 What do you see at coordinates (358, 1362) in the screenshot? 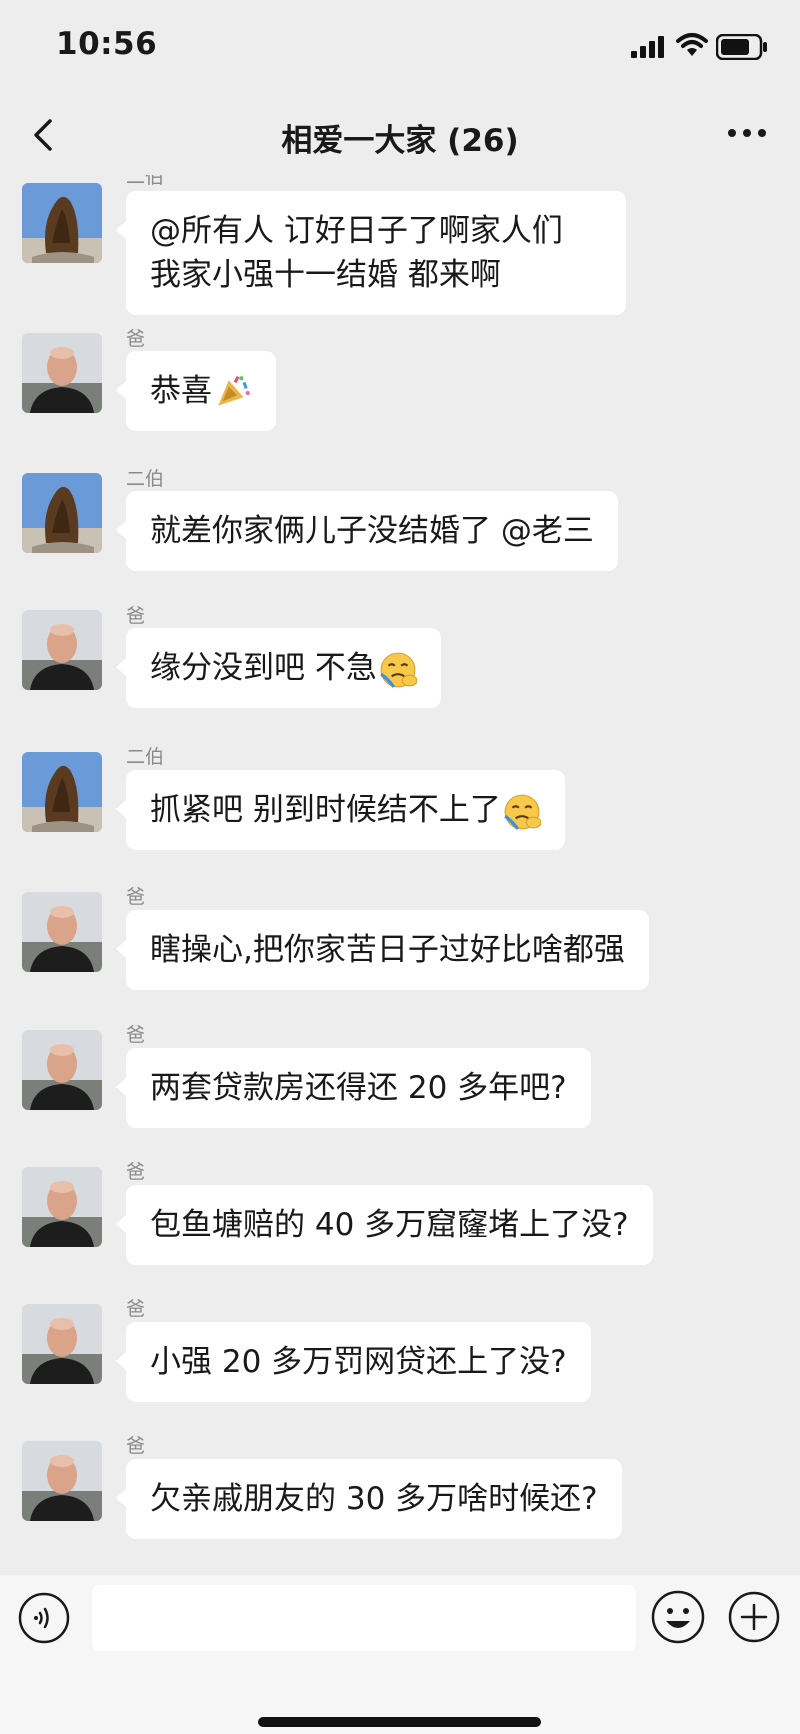
I see `message-text: 小强 20 多万罚网贷还上了没?` at bounding box center [358, 1362].